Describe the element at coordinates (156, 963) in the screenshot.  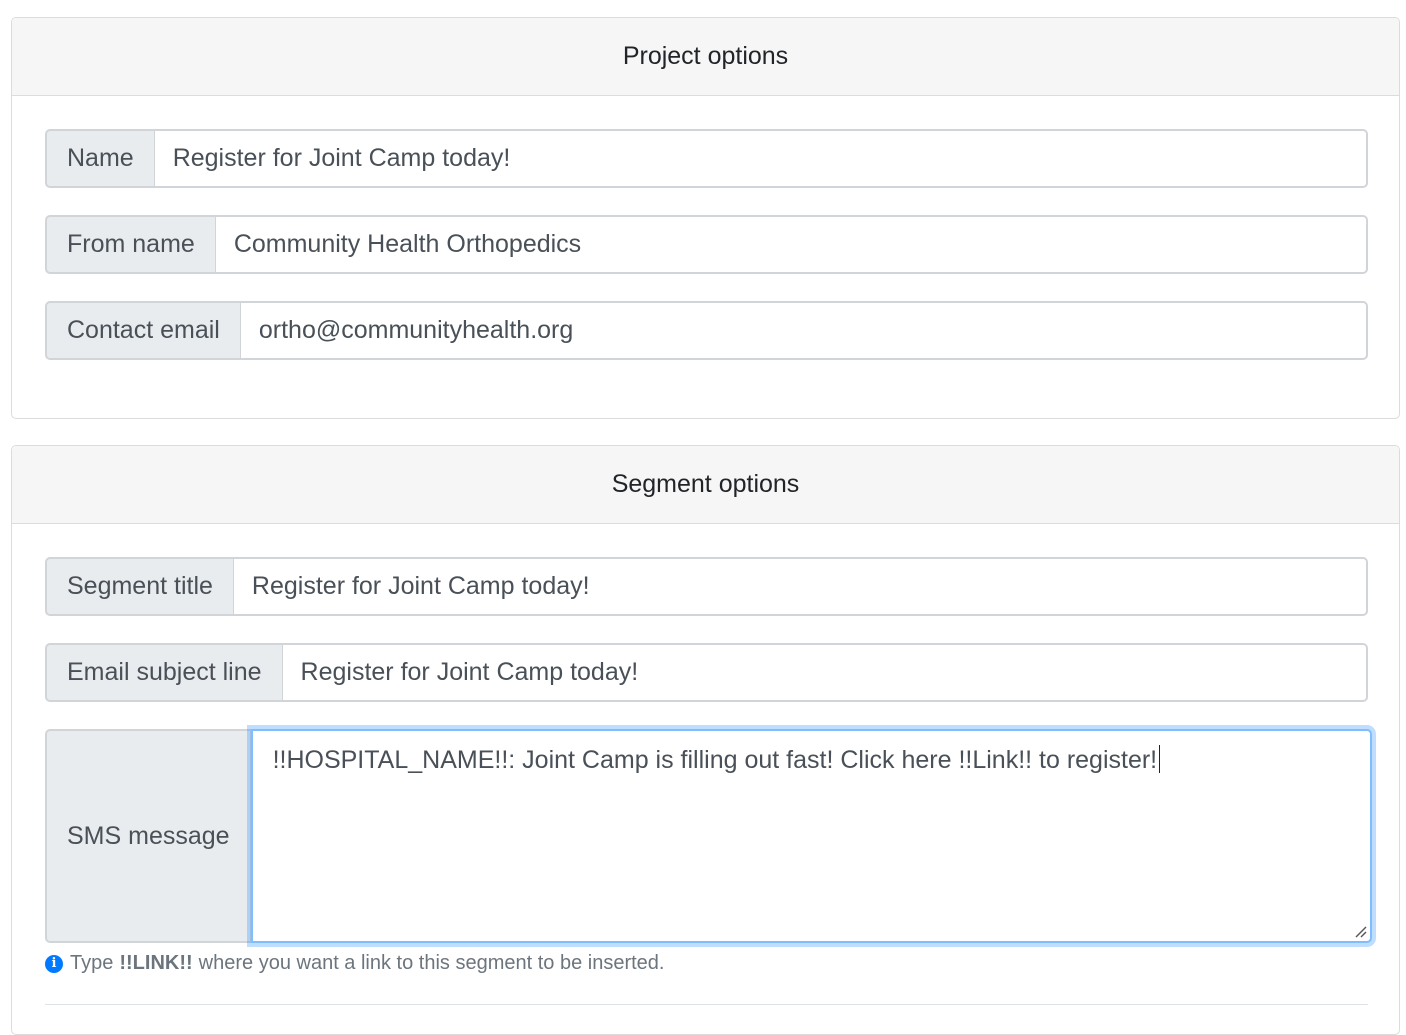
I see `help-keyword: !!LINK!!` at that location.